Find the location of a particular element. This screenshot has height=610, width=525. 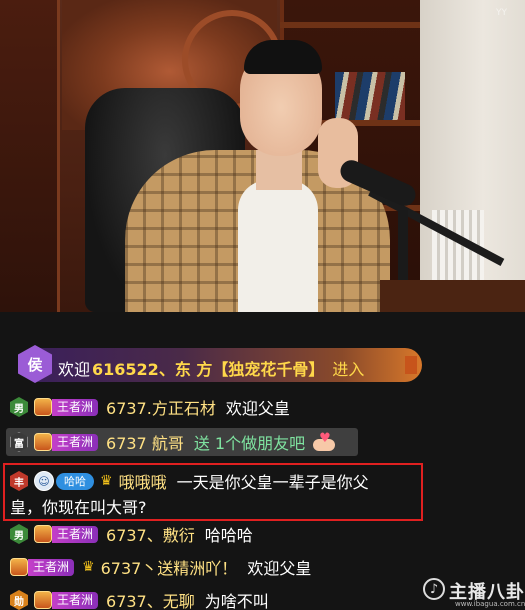

chat-message-highlighted: 丰 ☺ 哈哈 ♛ 哦哦哦 一天是你父皇一辈子是你父 is located at coordinates (189, 481).